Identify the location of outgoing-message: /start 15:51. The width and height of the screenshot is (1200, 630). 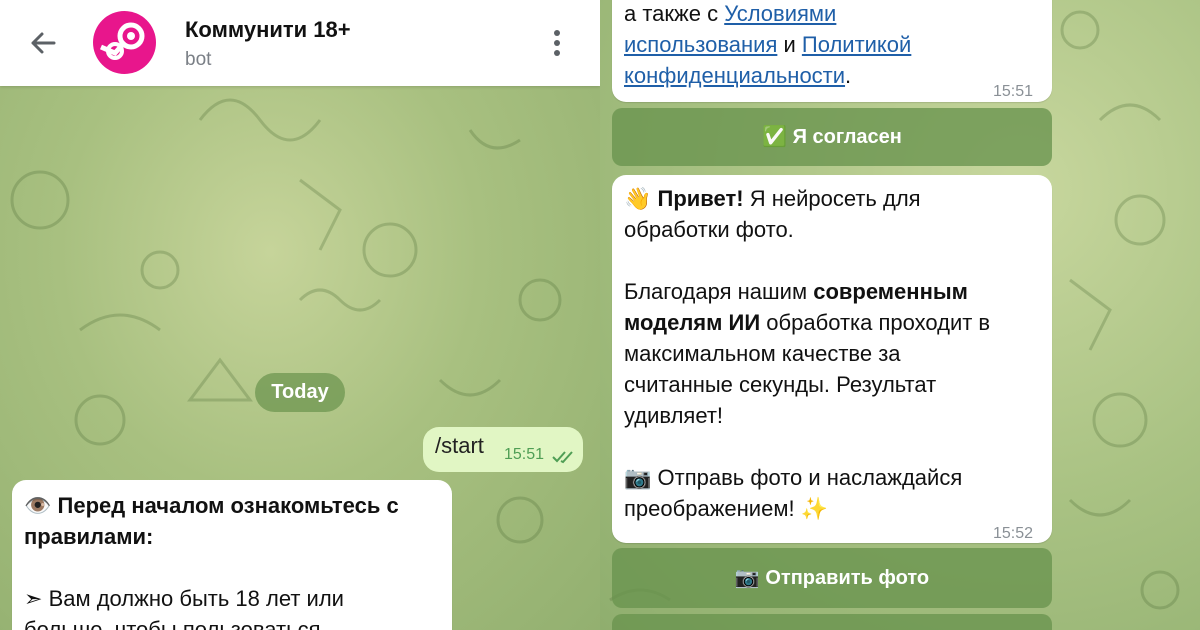
(503, 449).